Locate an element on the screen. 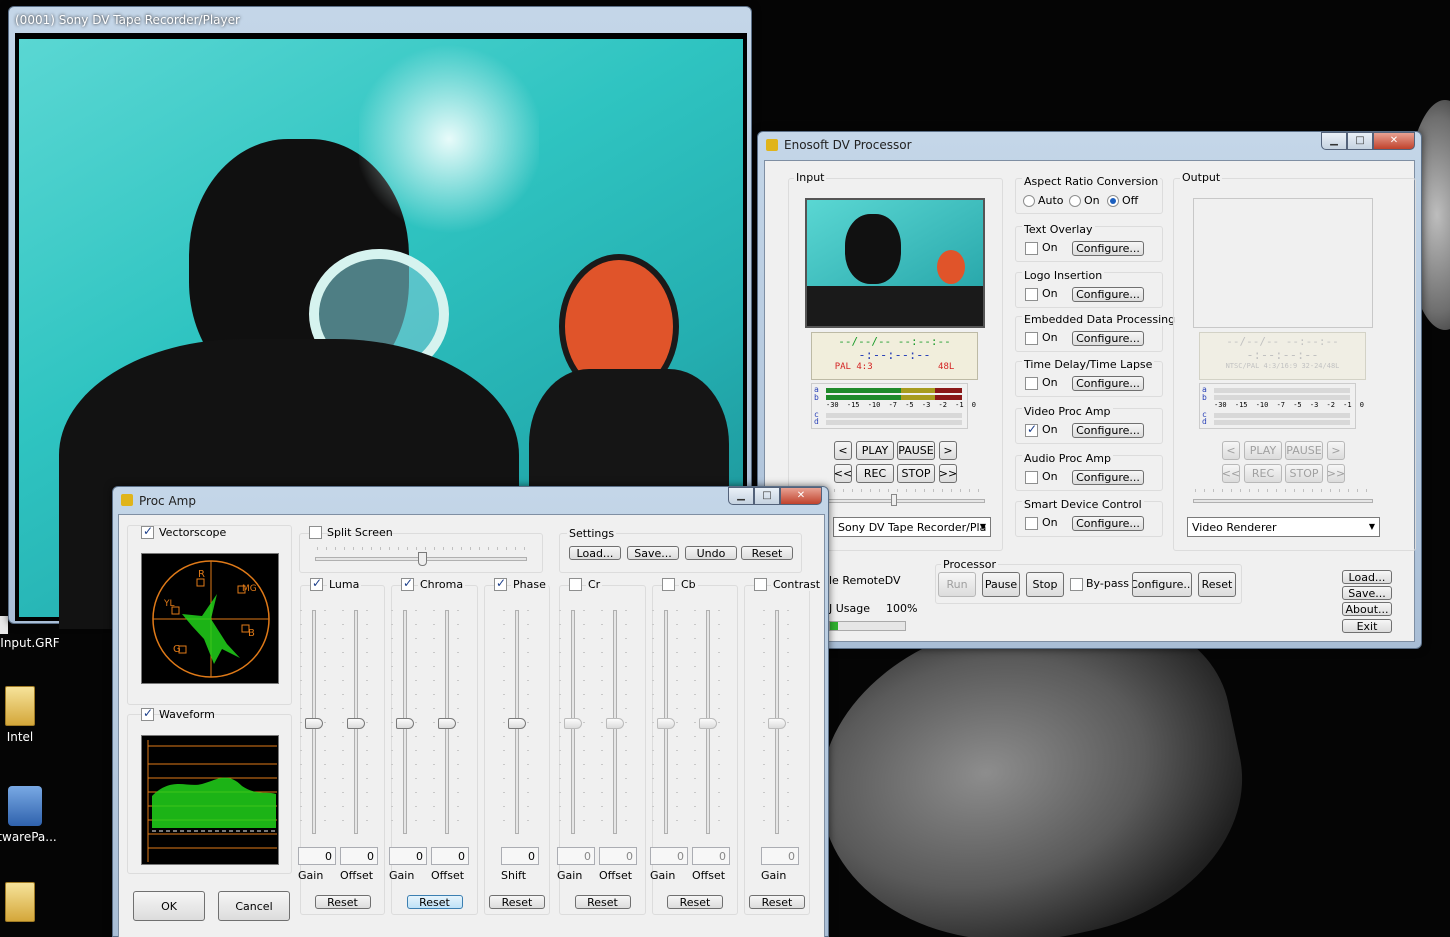 Image resolution: width=1450 pixels, height=937 pixels. stop-button: Stop is located at coordinates (1045, 584).